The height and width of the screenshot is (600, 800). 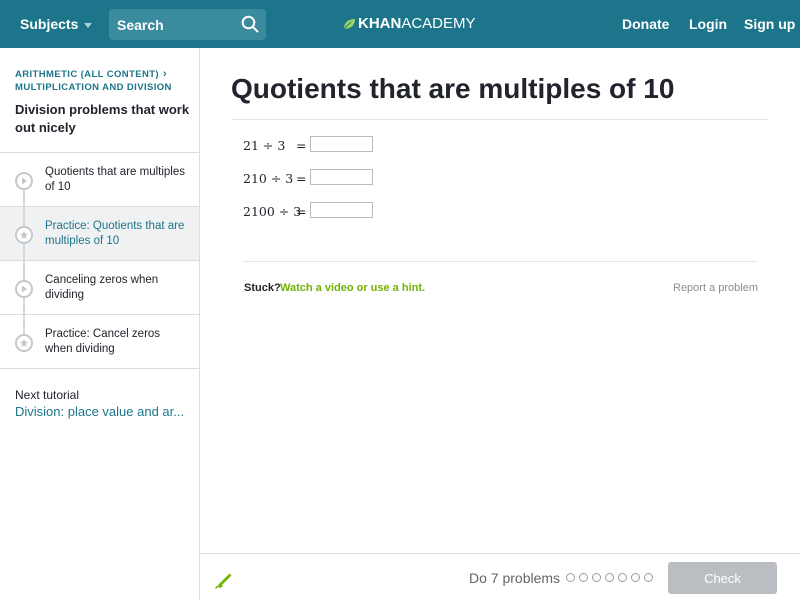 I want to click on breadcrumb-link-arithmetic: ARITHMETIC (ALL CONTENT) ›, so click(x=93, y=74).